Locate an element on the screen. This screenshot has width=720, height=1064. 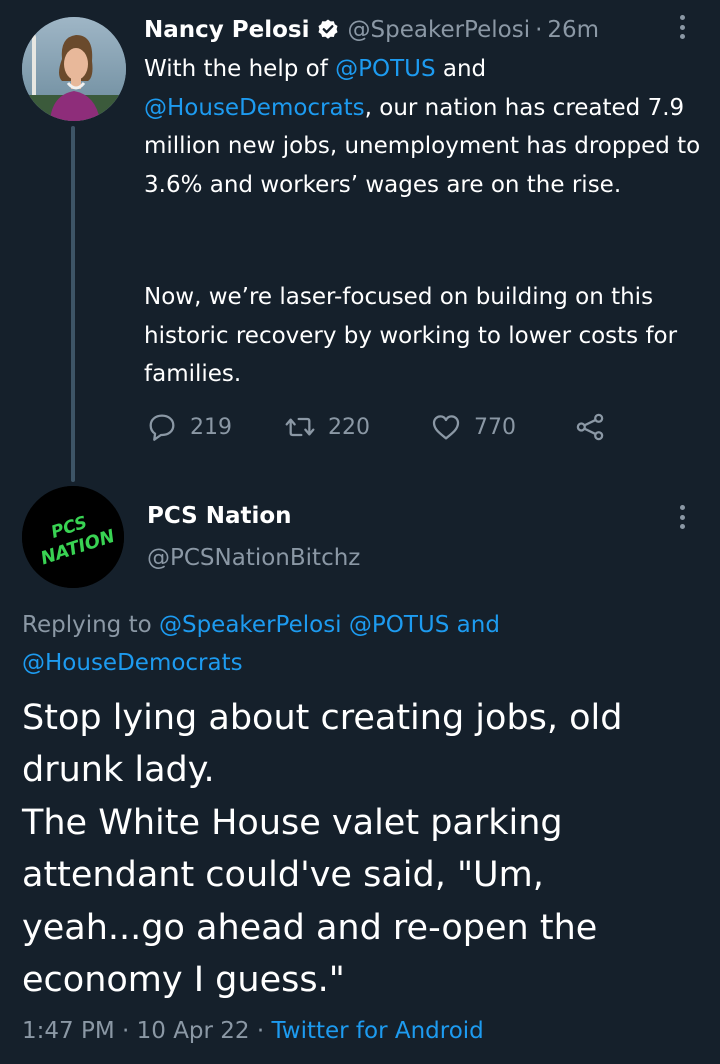
tweet-text: With the help of is located at coordinates (240, 69).